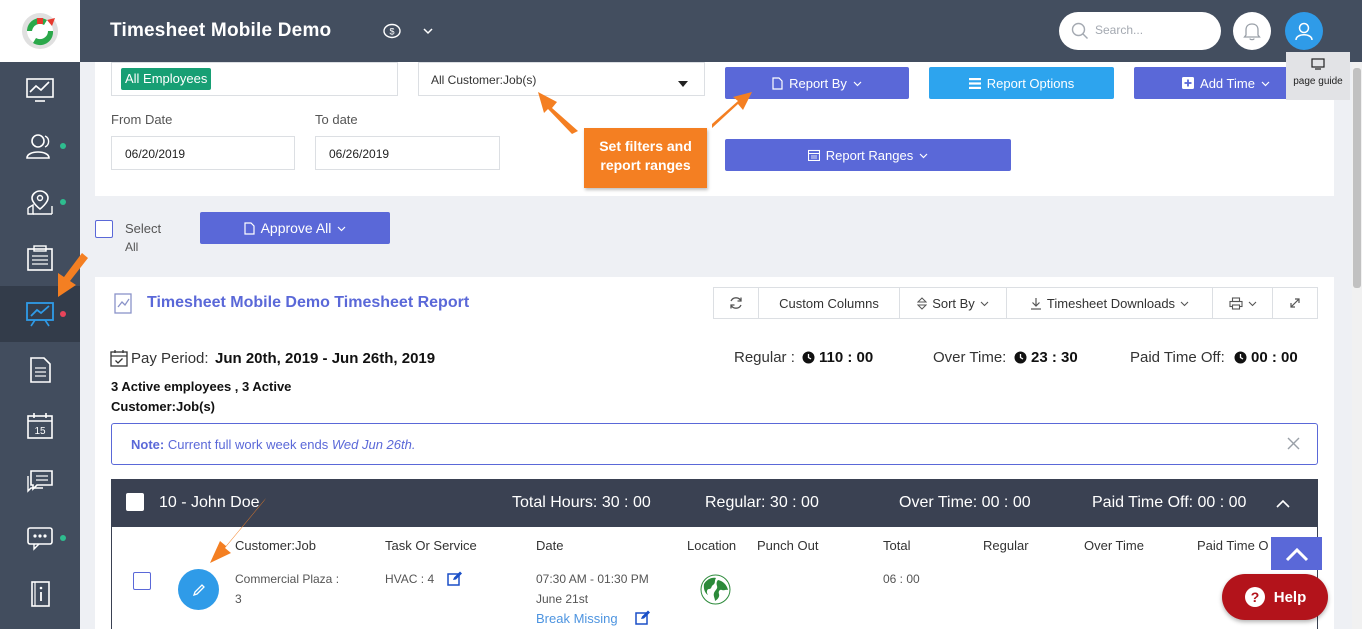 This screenshot has height=629, width=1362. I want to click on clock-icon, so click(1240, 360).